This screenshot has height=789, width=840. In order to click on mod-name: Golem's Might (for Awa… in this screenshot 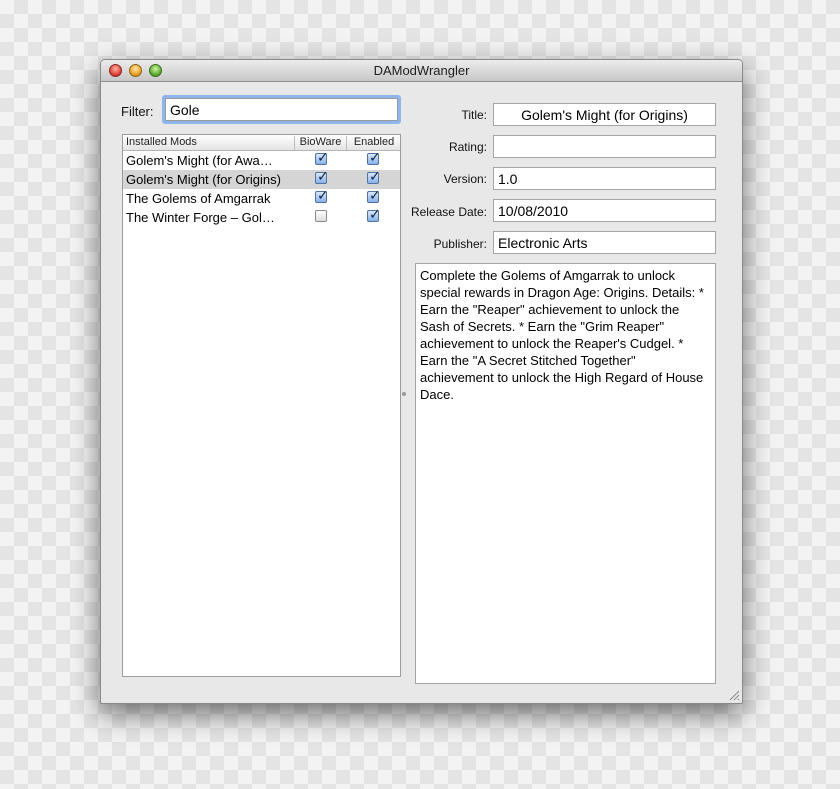, I will do `click(199, 160)`.